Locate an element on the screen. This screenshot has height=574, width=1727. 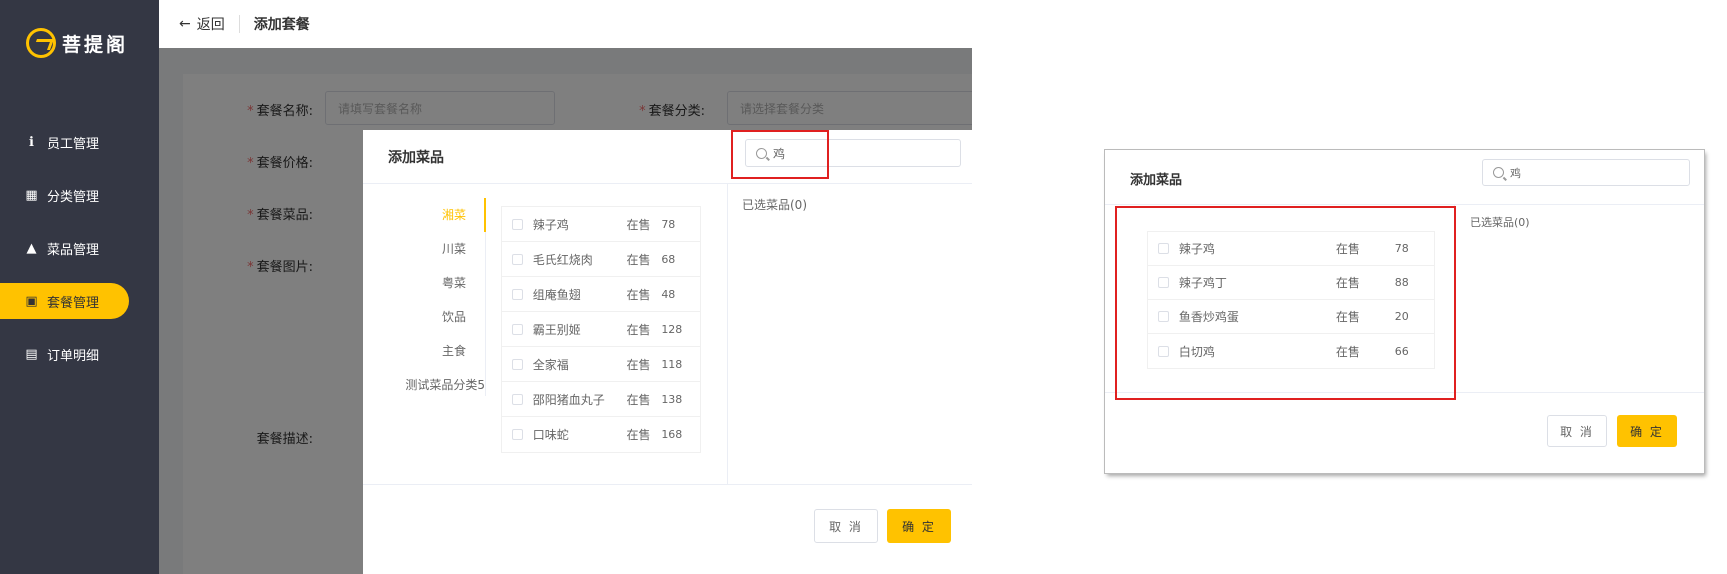
dish-price: 168 is located at coordinates (672, 434).